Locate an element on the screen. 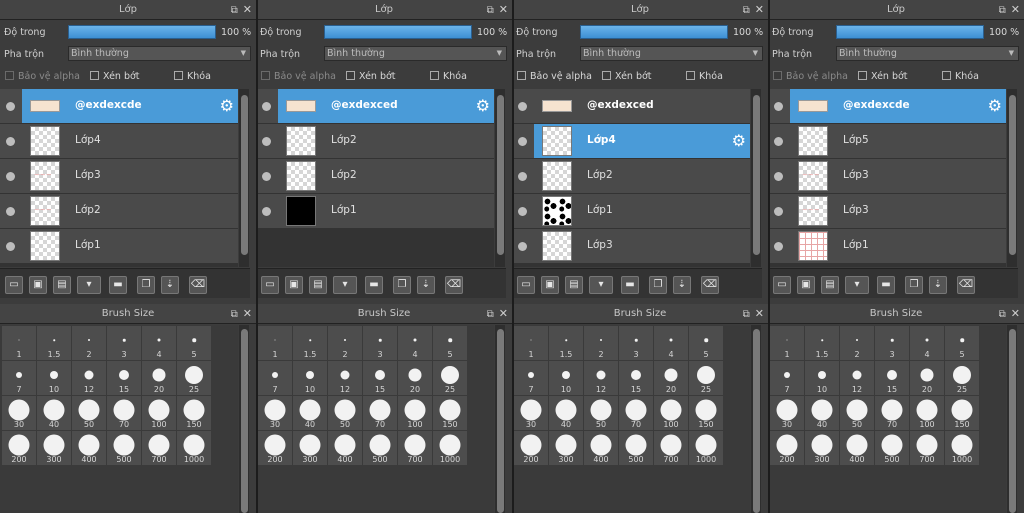  merge-down-icon: ⇣ is located at coordinates (682, 285).